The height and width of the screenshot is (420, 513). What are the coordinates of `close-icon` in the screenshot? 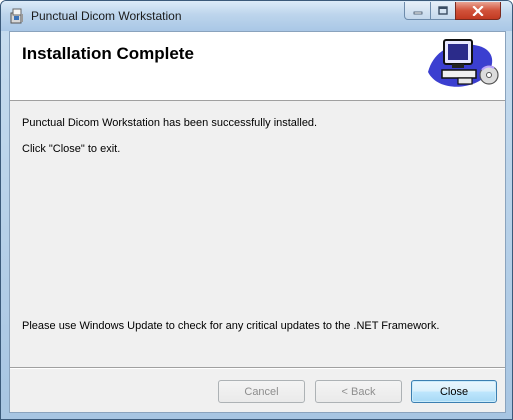 It's located at (478, 10).